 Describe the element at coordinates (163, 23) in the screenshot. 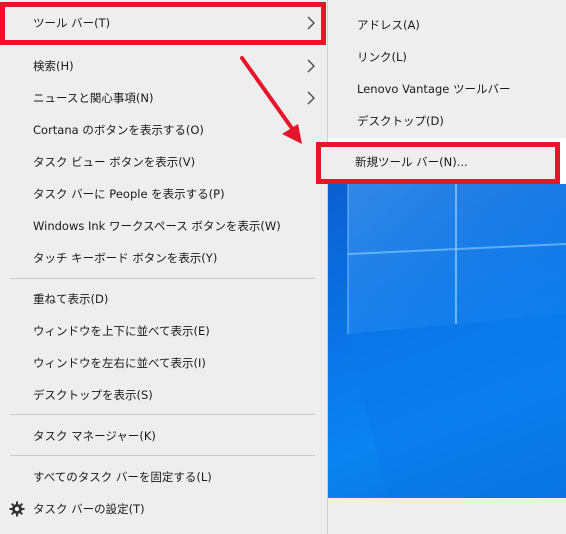

I see `menu-item-toolbars: ツール バー(T)` at that location.